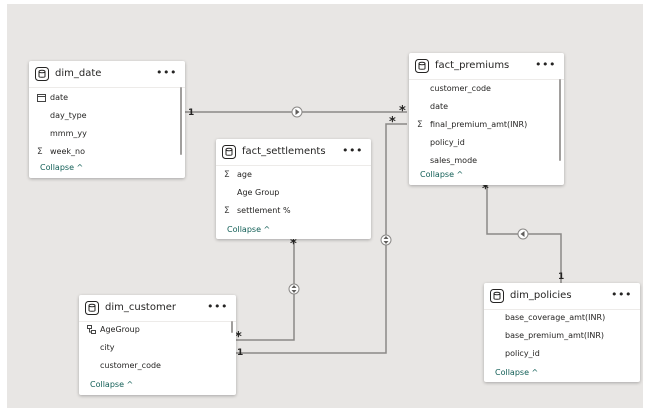  What do you see at coordinates (244, 174) in the screenshot?
I see `field-name: age` at bounding box center [244, 174].